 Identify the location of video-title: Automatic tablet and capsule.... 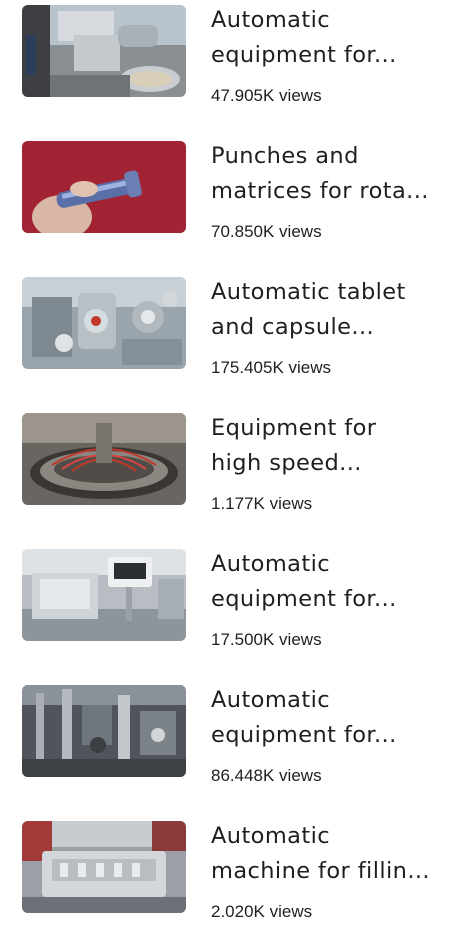
(327, 310).